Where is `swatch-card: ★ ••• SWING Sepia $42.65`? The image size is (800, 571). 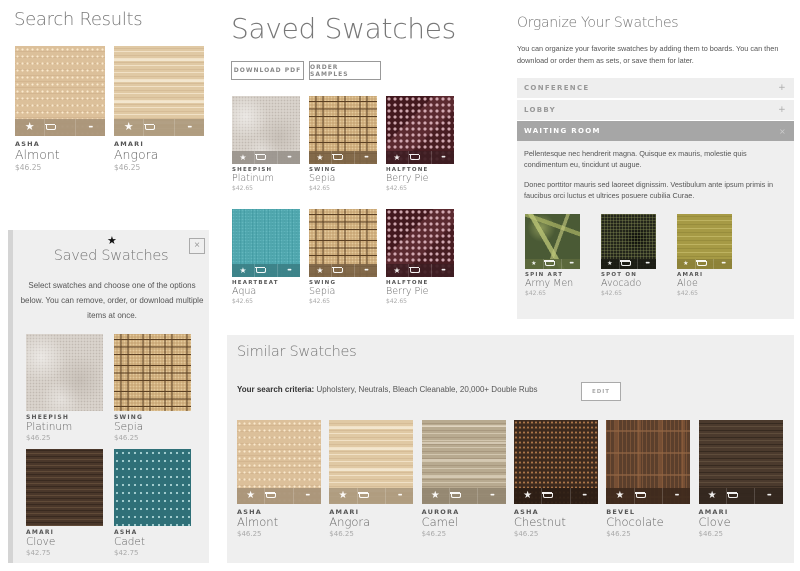
swatch-card: ★ ••• SWING Sepia $42.65 is located at coordinates (343, 144).